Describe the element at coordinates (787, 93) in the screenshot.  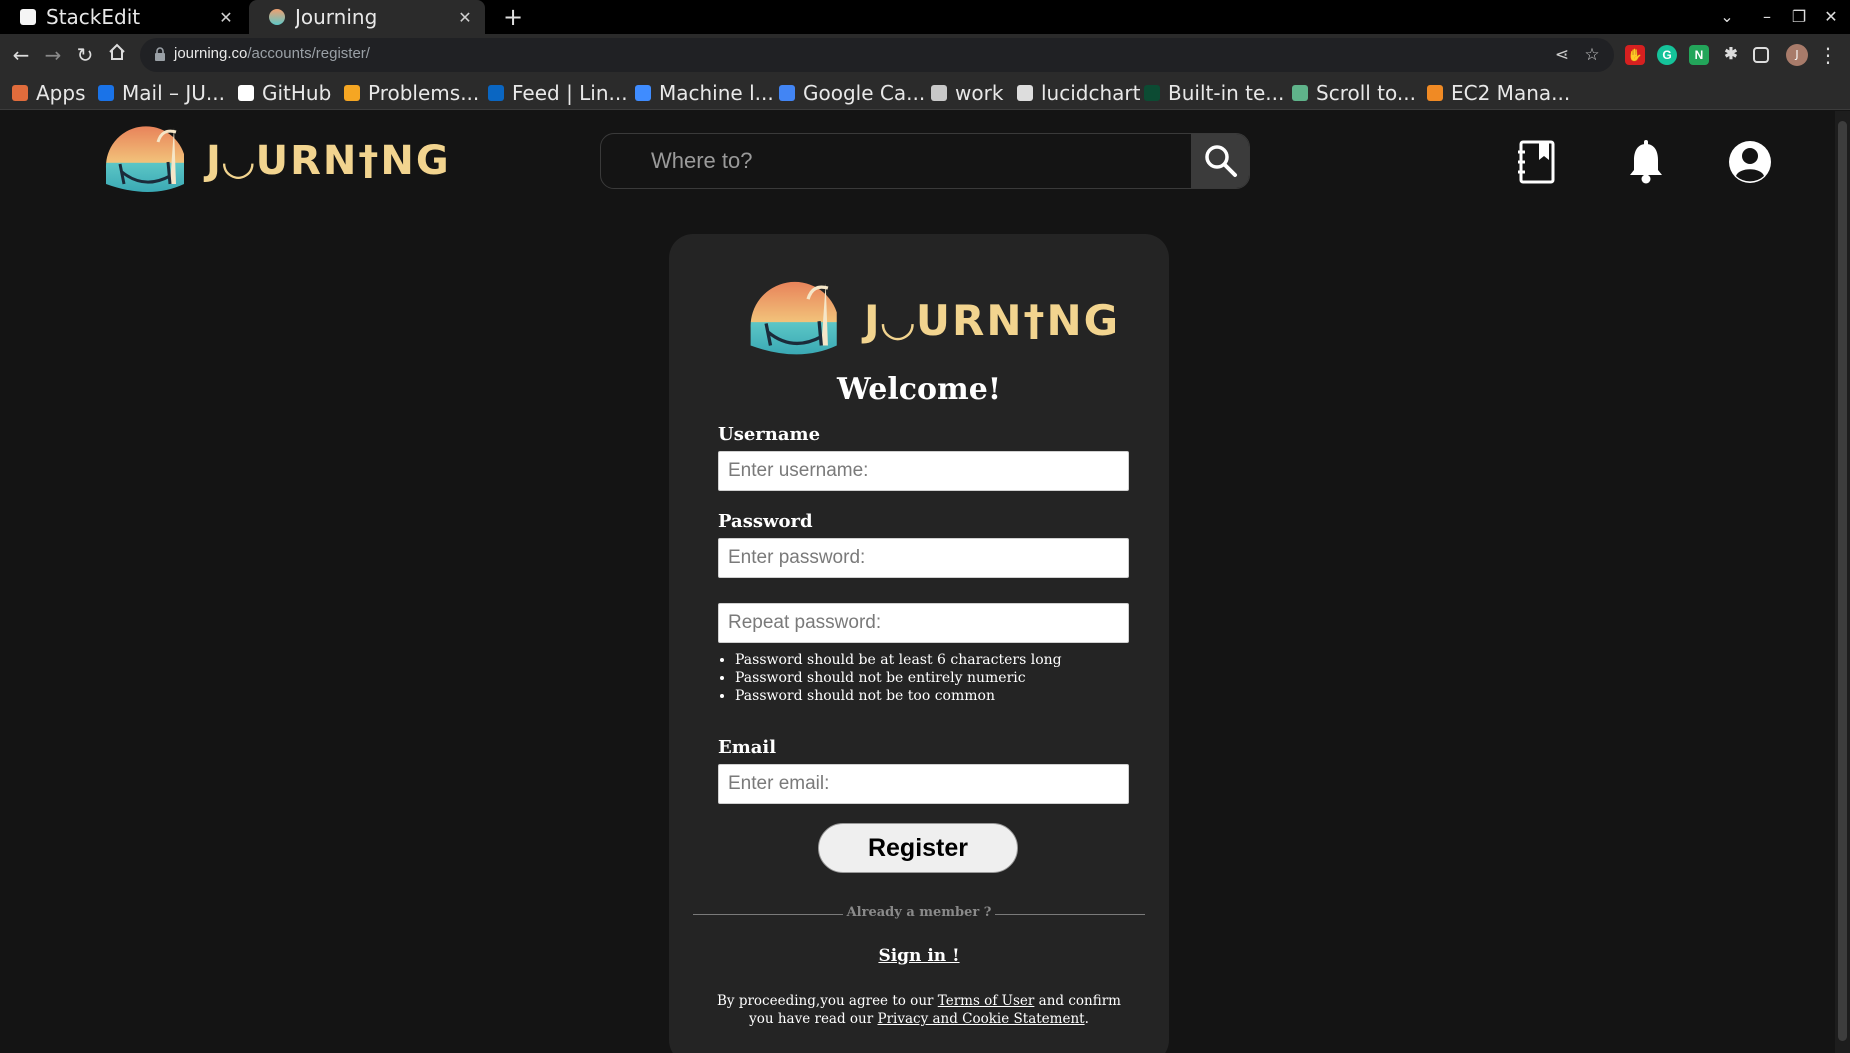
I see `google-calendar-icon` at that location.